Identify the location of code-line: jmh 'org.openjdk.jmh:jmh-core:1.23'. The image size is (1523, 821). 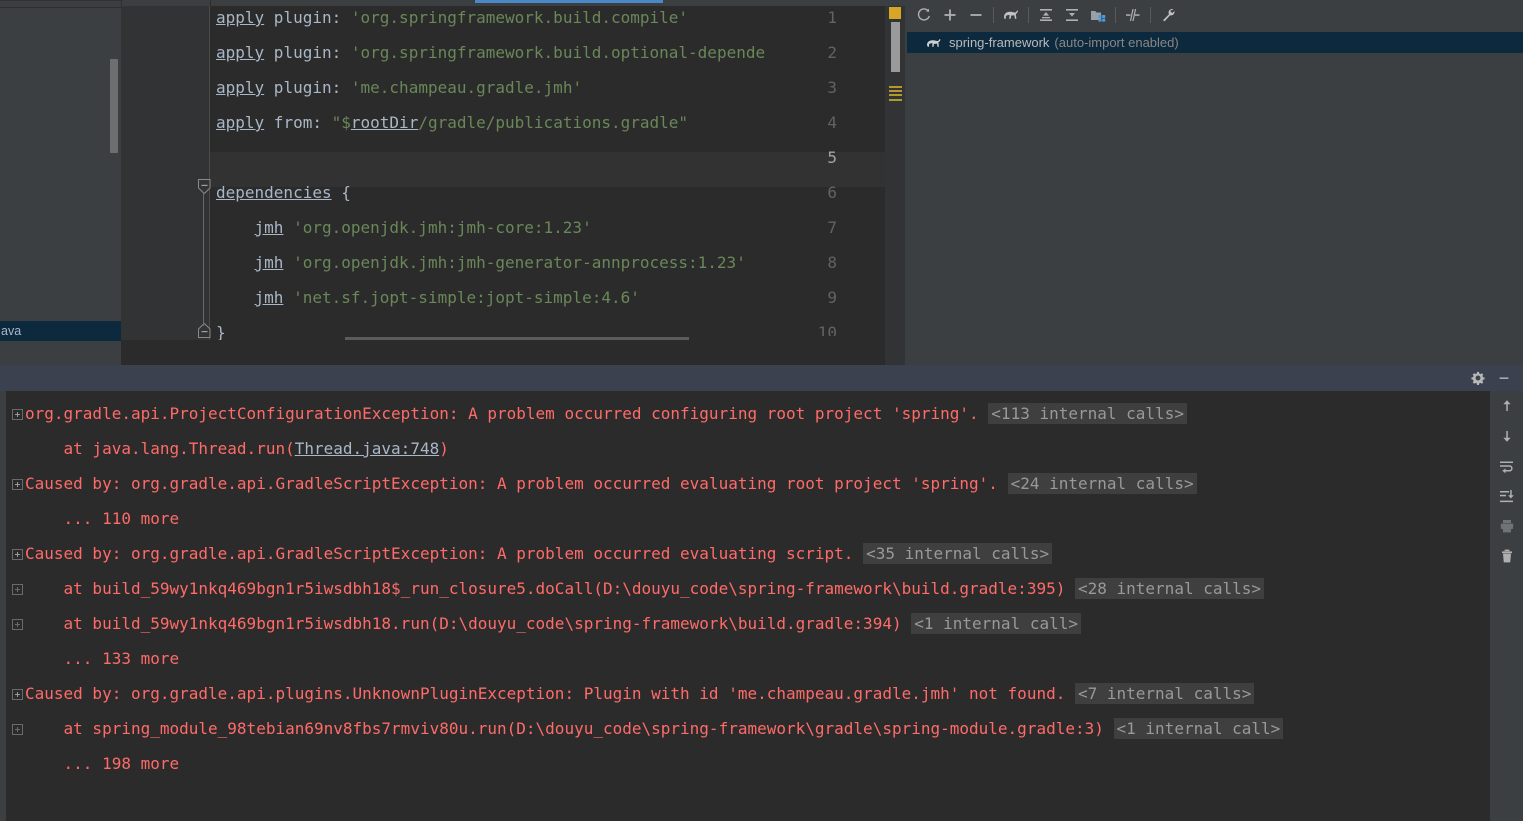
(404, 227).